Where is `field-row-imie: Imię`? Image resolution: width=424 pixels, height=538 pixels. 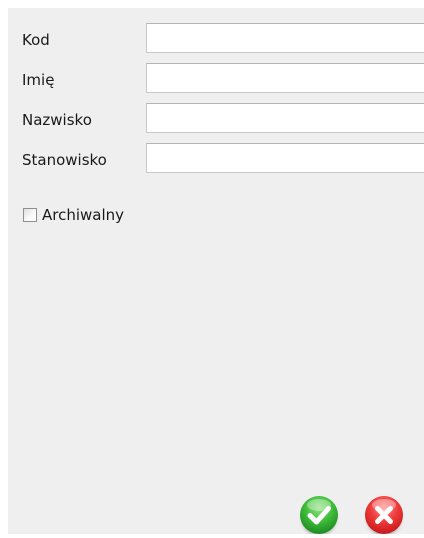 field-row-imie: Imię is located at coordinates (216, 80).